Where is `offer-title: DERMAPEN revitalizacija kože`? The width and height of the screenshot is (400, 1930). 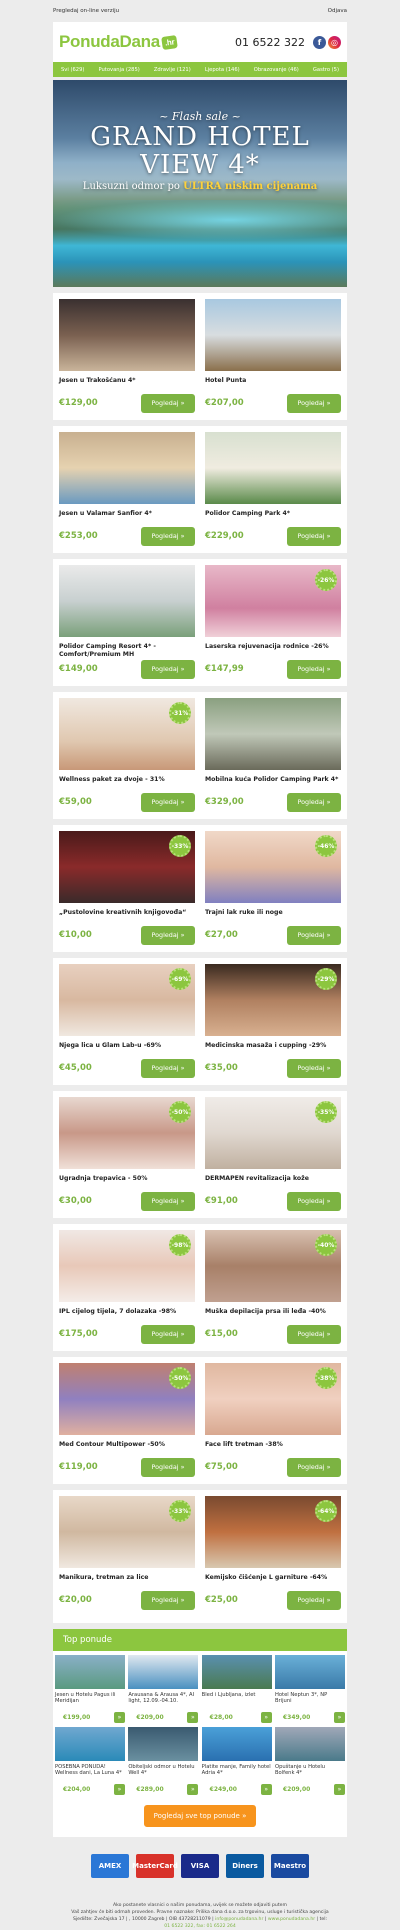 offer-title: DERMAPEN revitalizacija kože is located at coordinates (273, 1182).